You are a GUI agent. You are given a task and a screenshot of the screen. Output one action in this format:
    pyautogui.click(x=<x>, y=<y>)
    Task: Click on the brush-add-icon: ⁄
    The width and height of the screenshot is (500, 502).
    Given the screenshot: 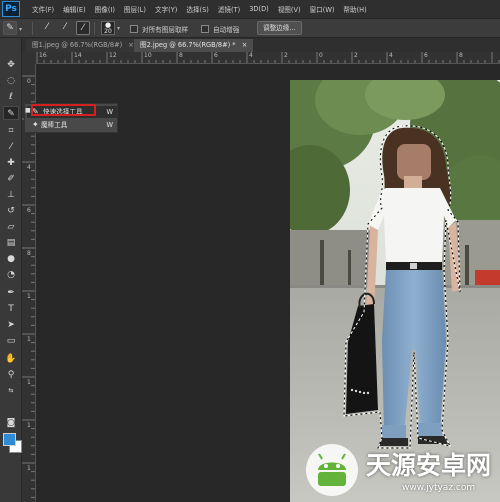 What is the action you would take?
    pyautogui.click(x=65, y=27)
    